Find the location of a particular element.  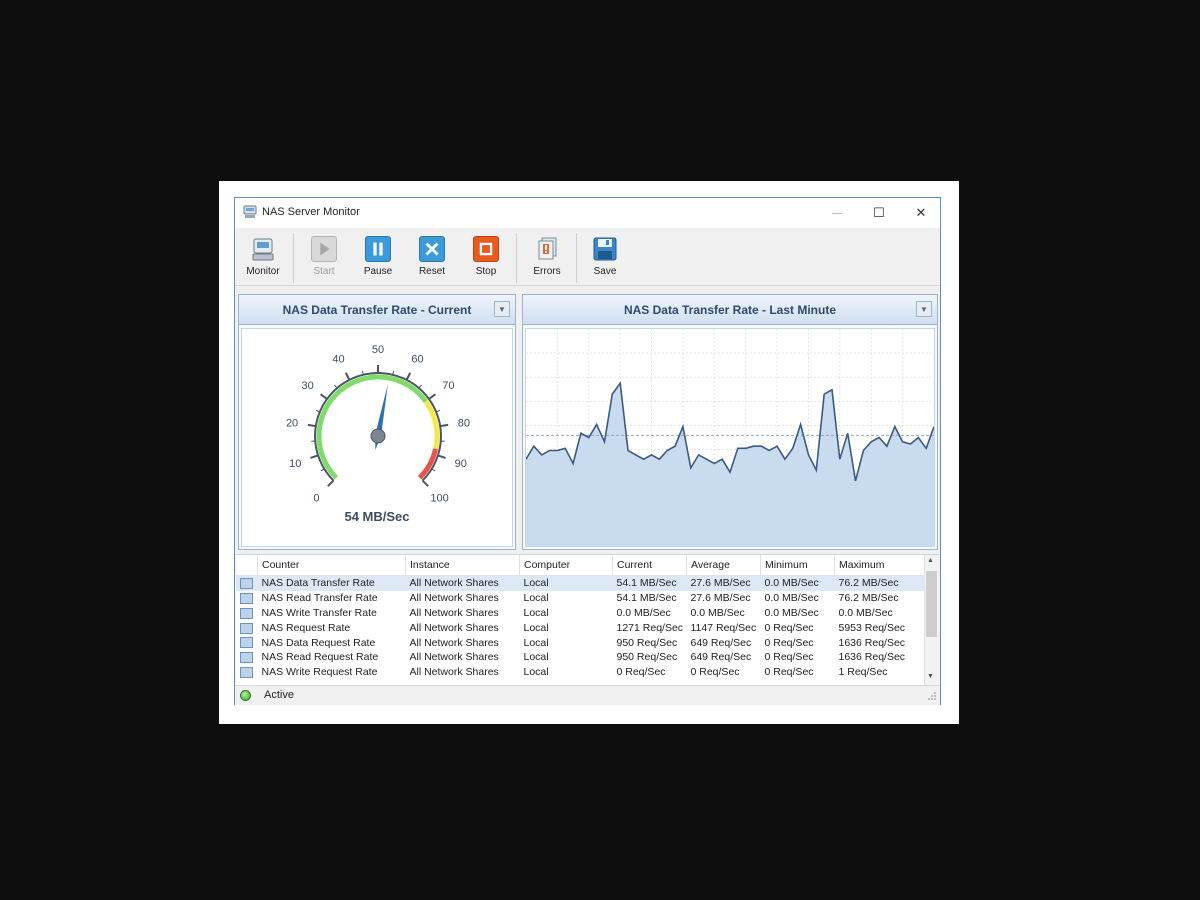

title-bar: NAS Server Monitor — ☐ ✕ is located at coordinates (587, 213).